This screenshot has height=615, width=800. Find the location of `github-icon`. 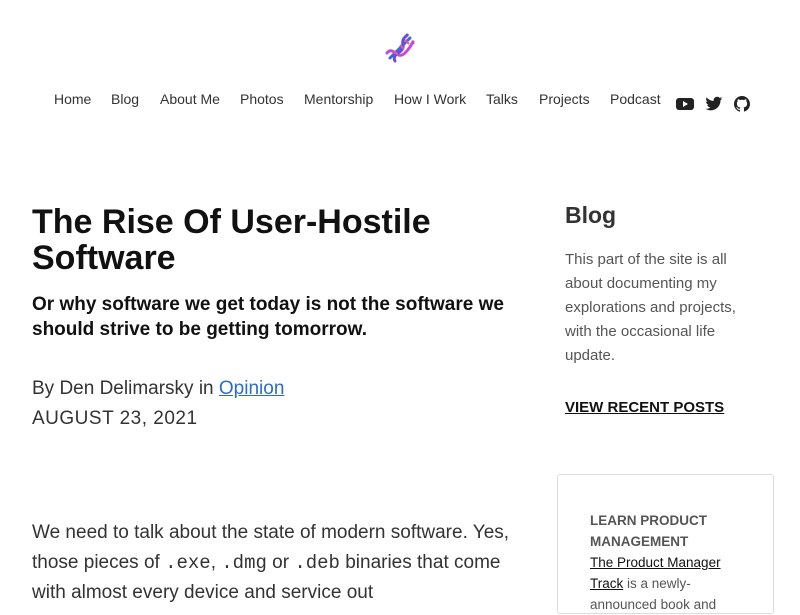

github-icon is located at coordinates (742, 104).